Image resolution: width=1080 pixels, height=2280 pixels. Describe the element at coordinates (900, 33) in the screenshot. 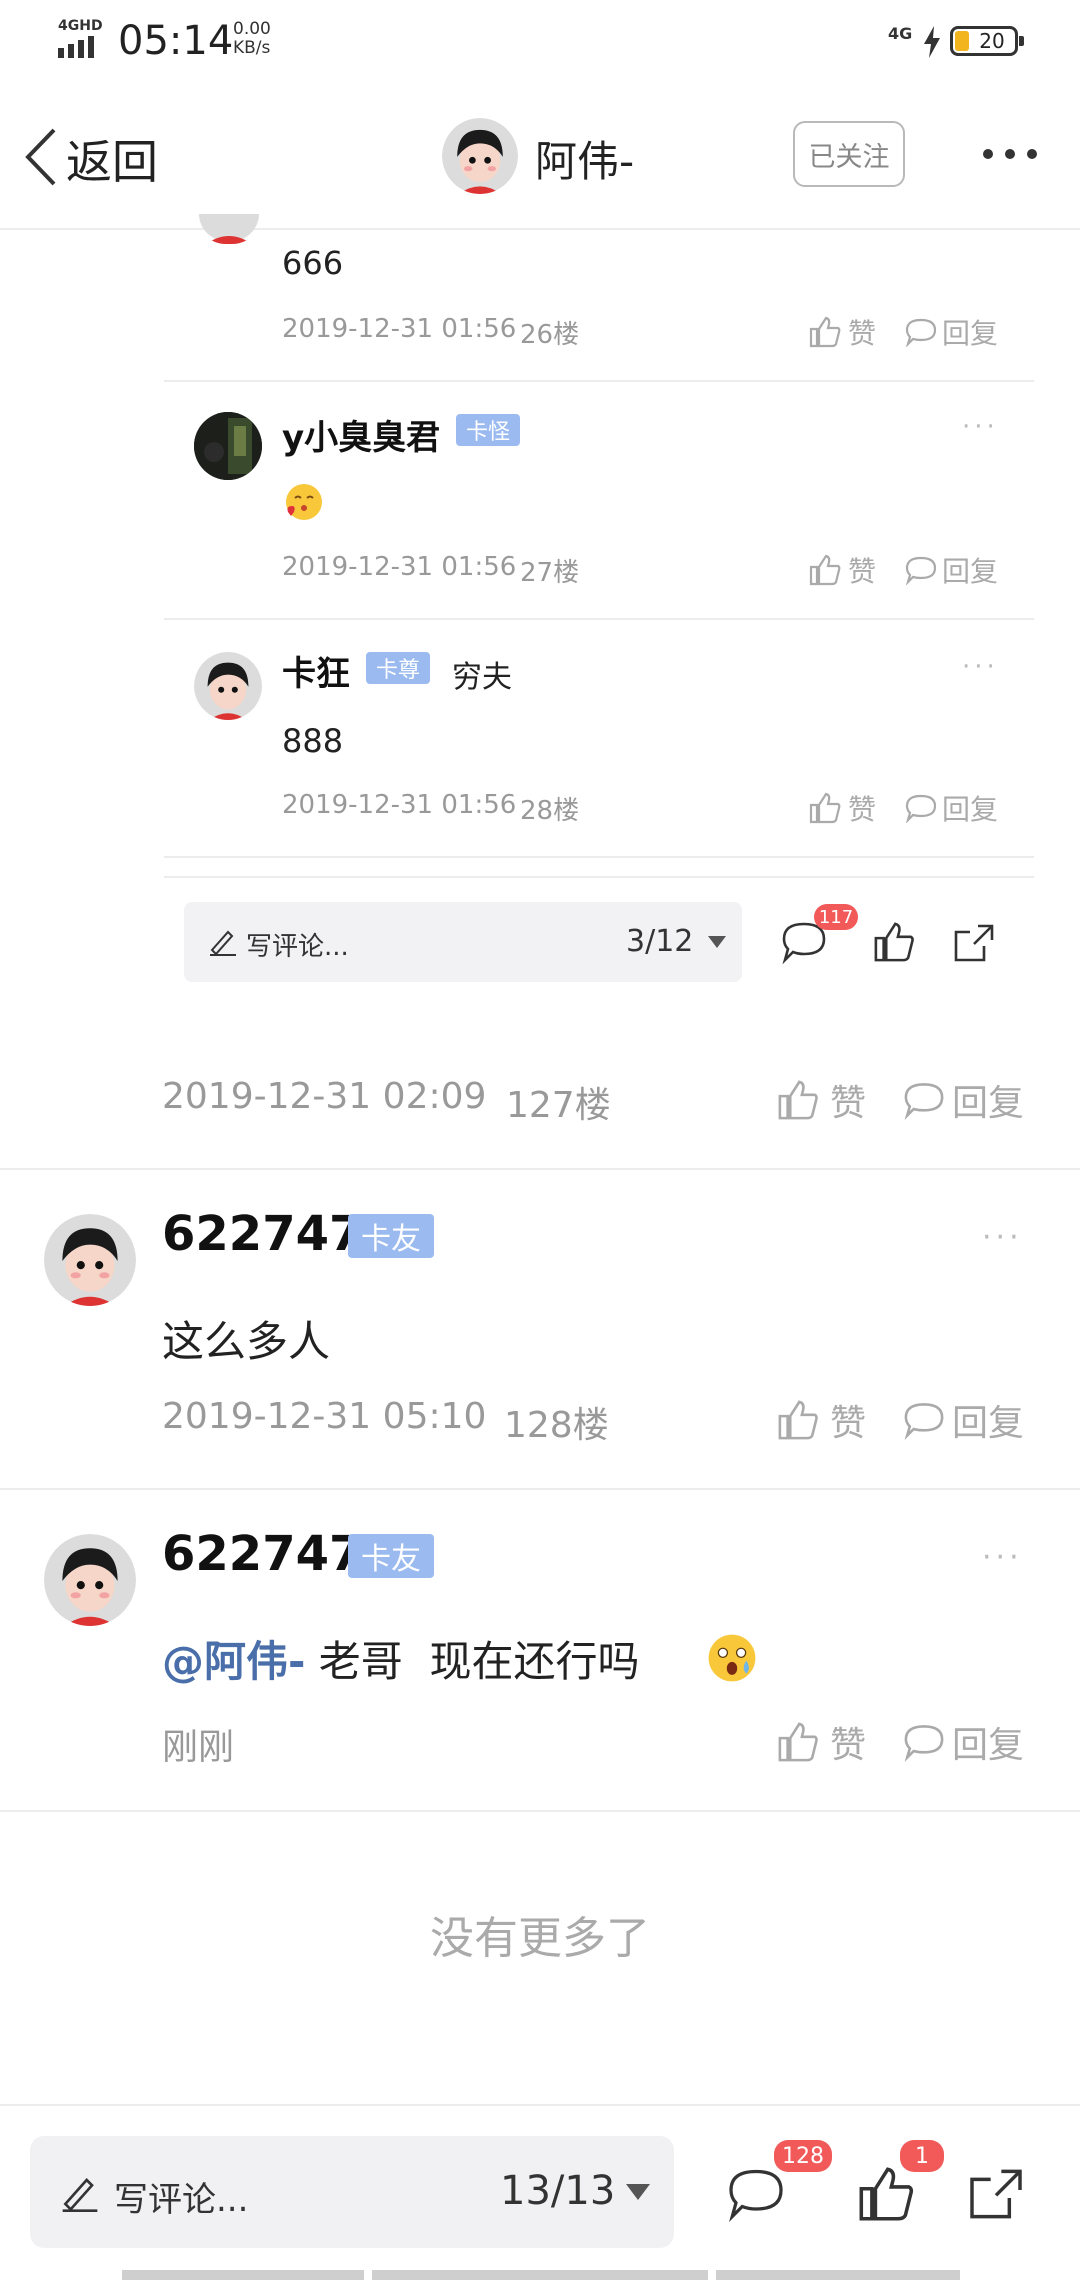

I see `cell-type: 4G` at that location.